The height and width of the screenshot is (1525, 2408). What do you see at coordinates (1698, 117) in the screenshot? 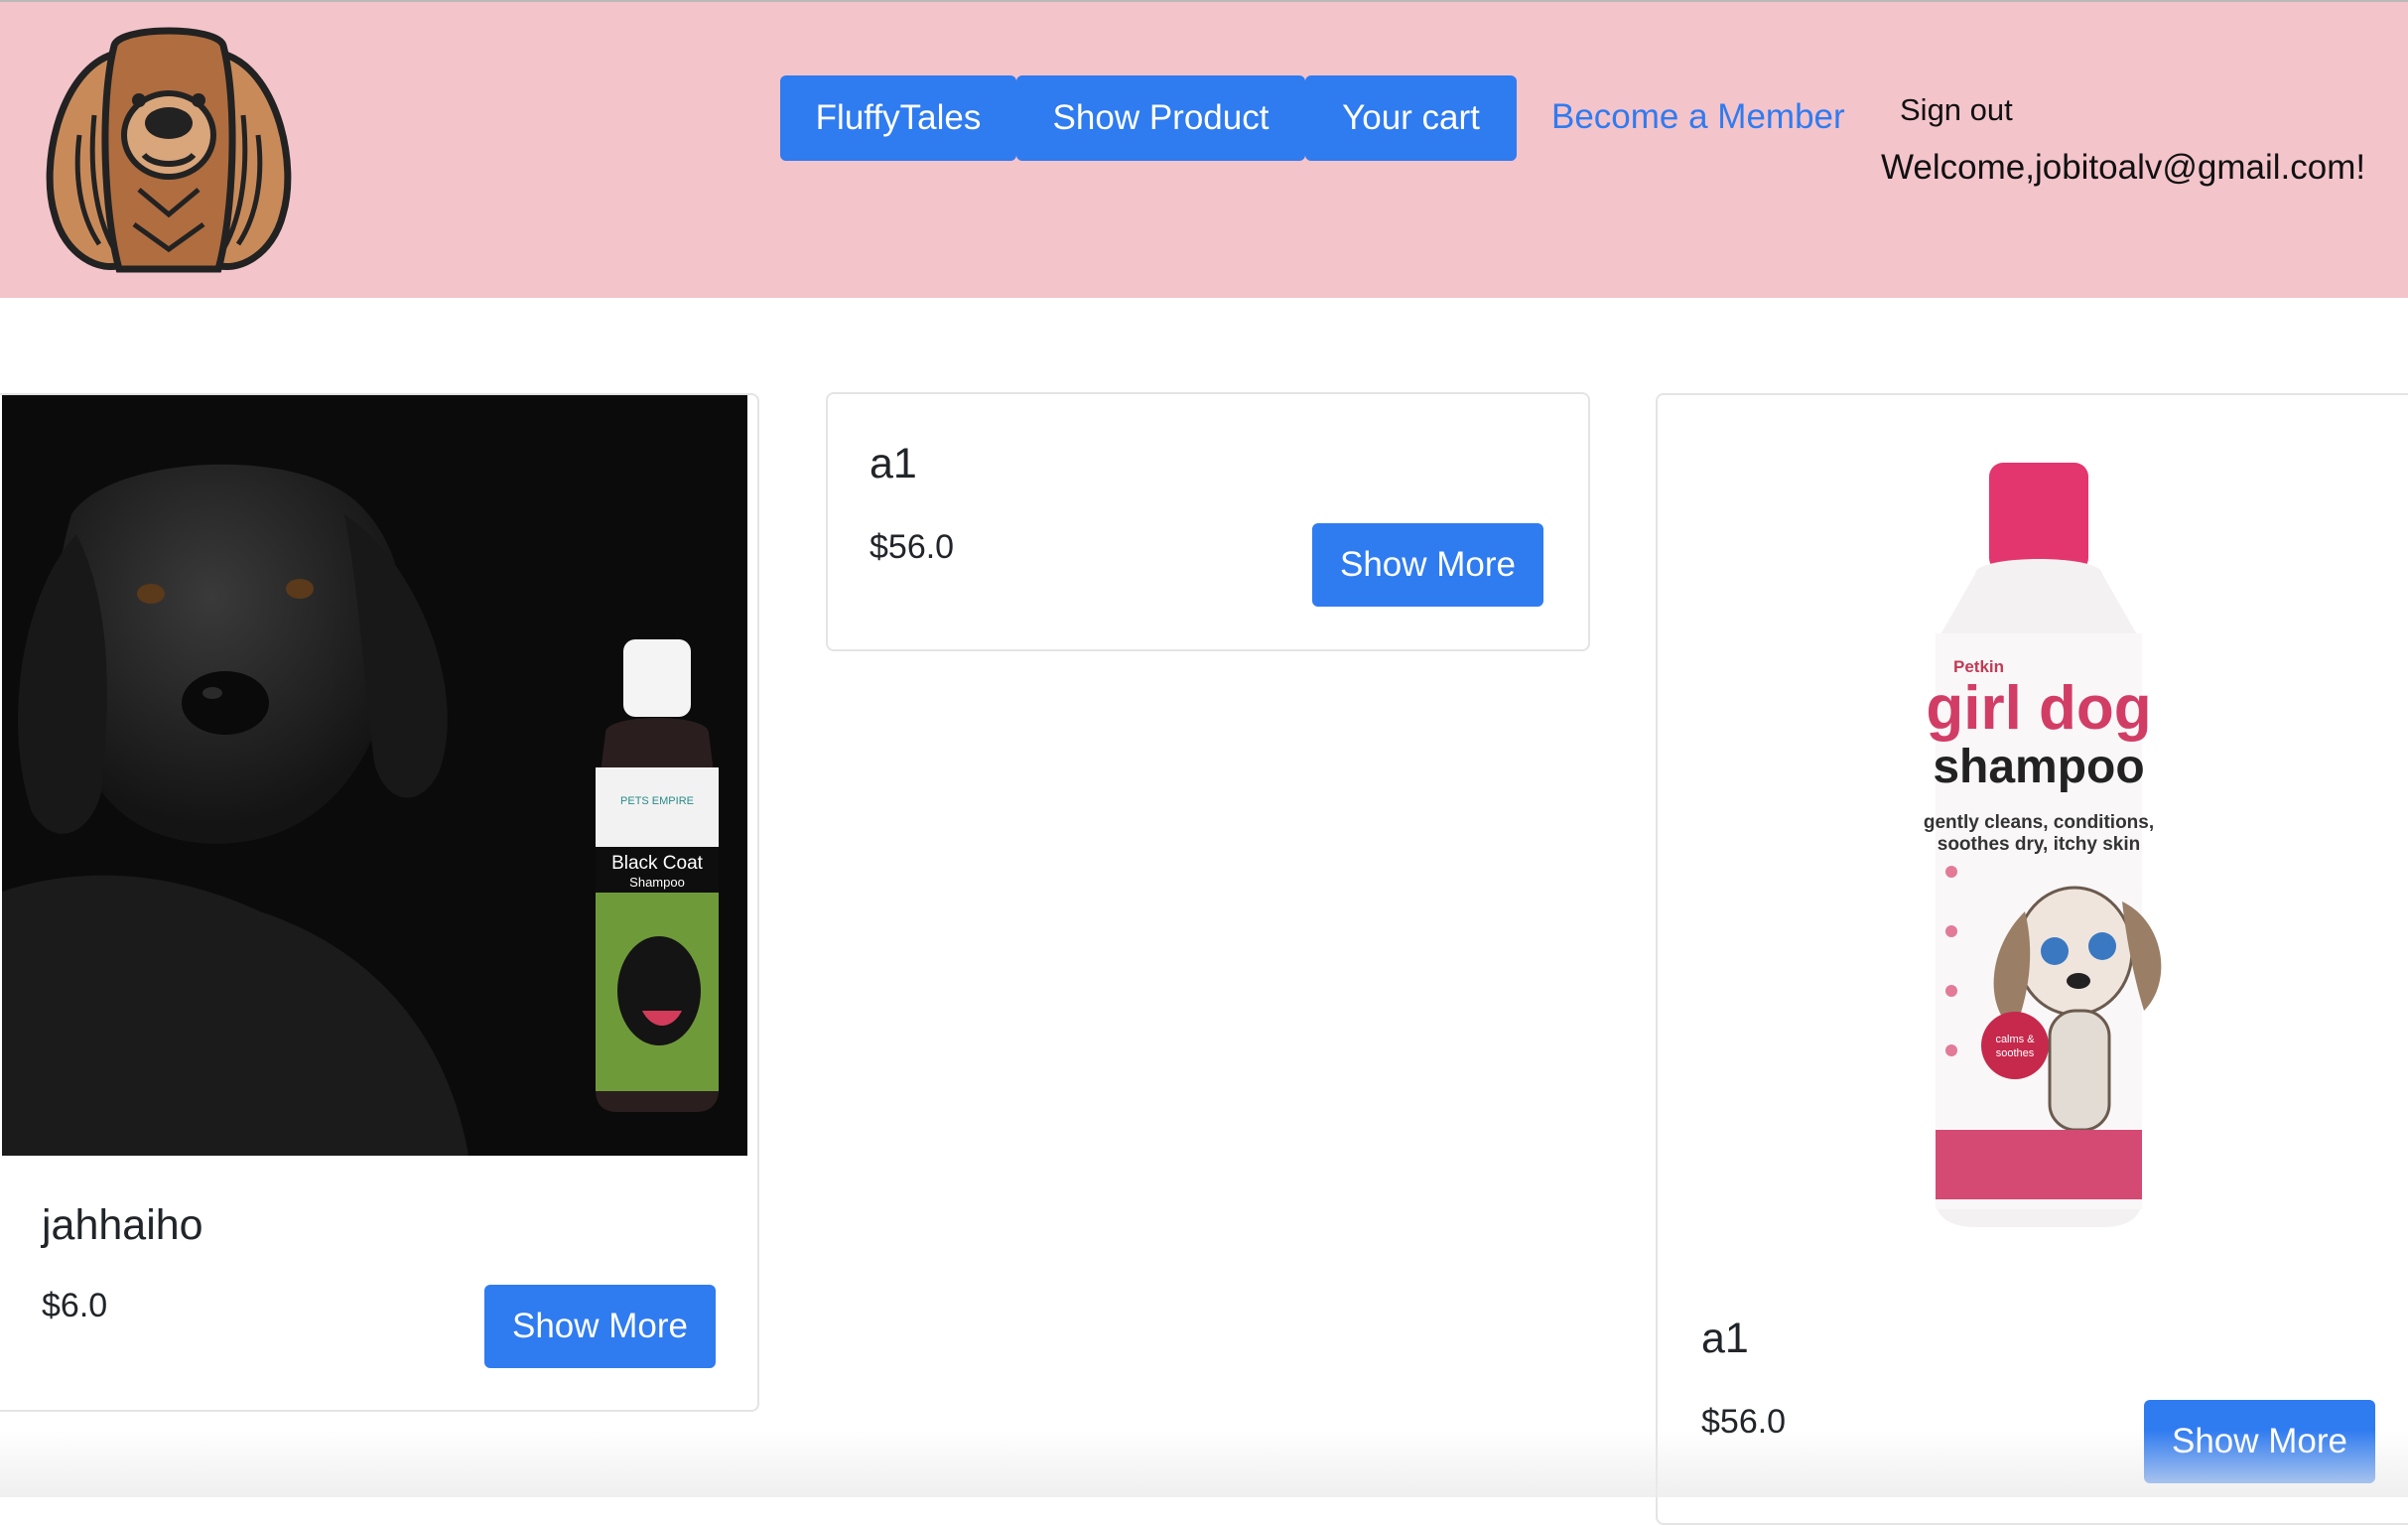
I see `become-member-link: Become a Member` at bounding box center [1698, 117].